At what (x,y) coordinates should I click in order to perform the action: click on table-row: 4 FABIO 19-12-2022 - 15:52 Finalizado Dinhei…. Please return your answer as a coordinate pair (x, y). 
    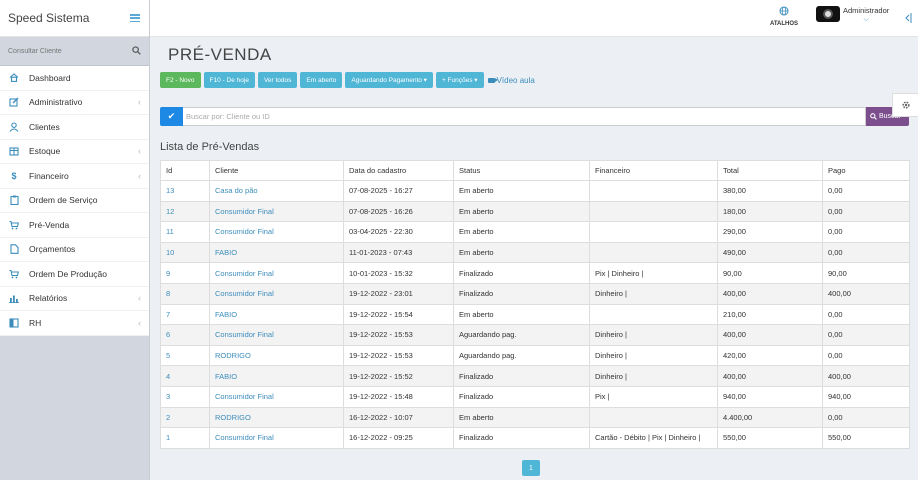
    Looking at the image, I should click on (535, 376).